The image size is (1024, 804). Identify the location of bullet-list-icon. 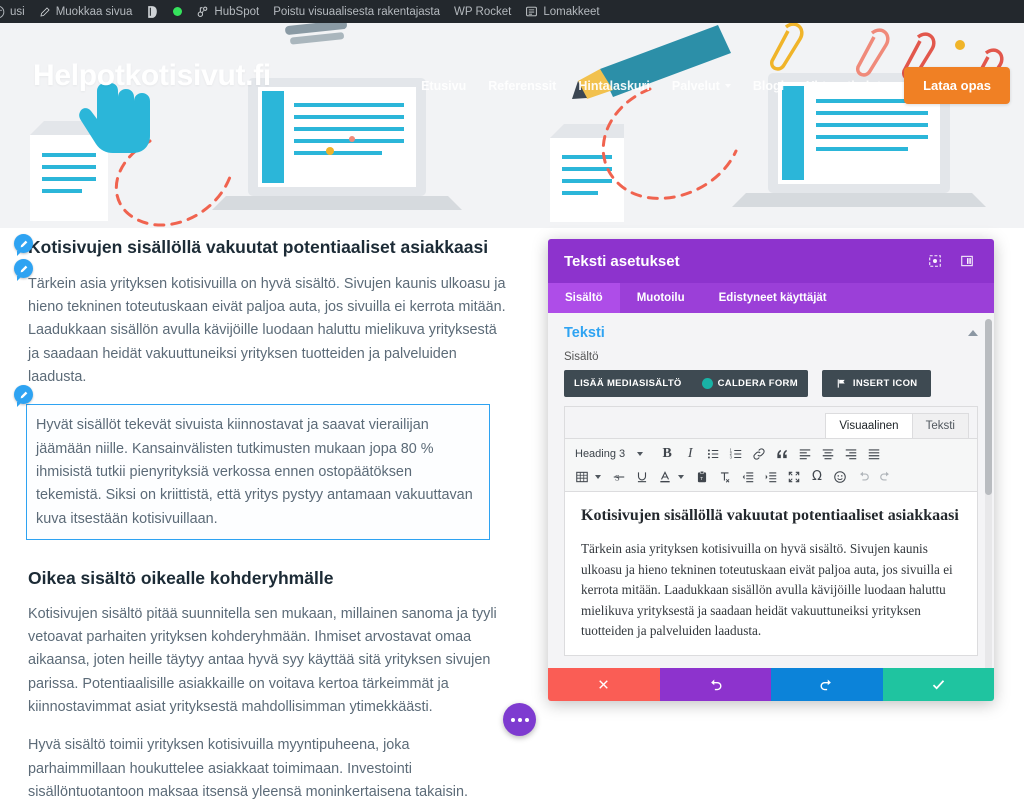
(713, 453).